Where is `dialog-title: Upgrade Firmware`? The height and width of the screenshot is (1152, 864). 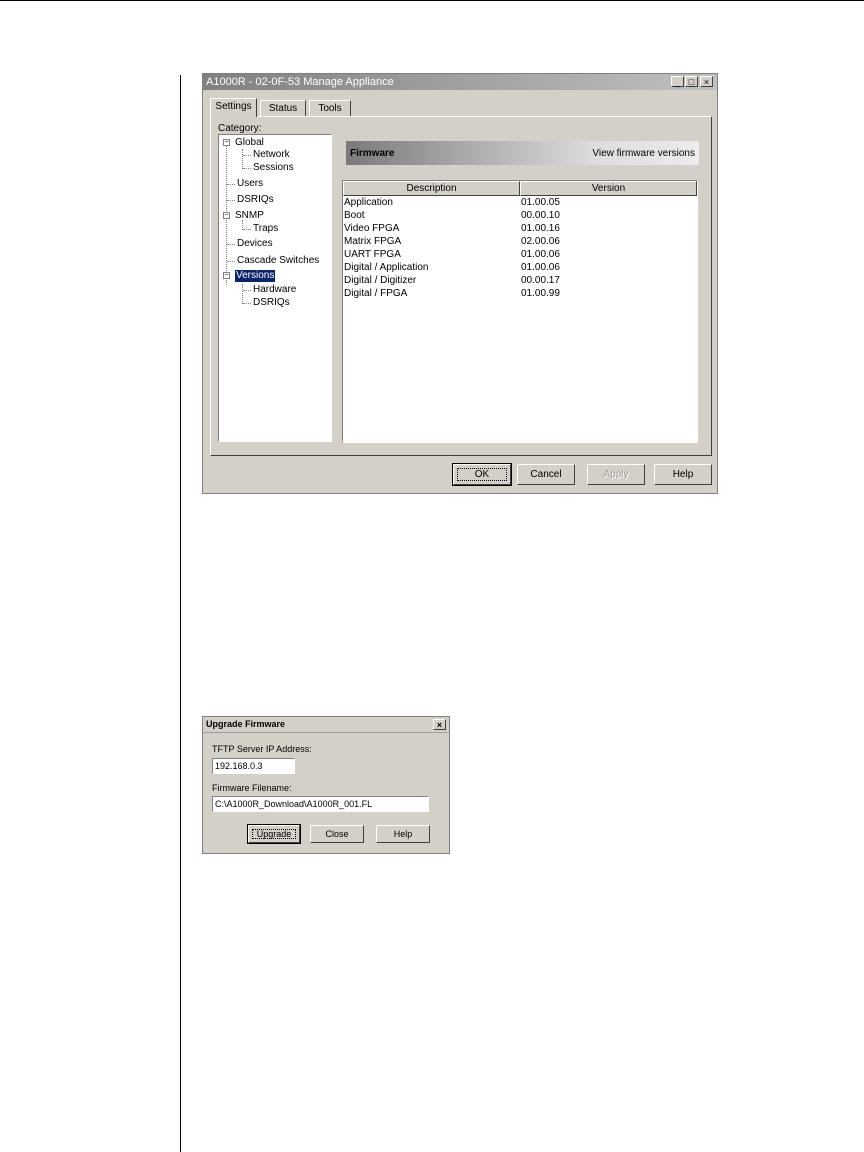
dialog-title: Upgrade Firmware is located at coordinates (246, 724).